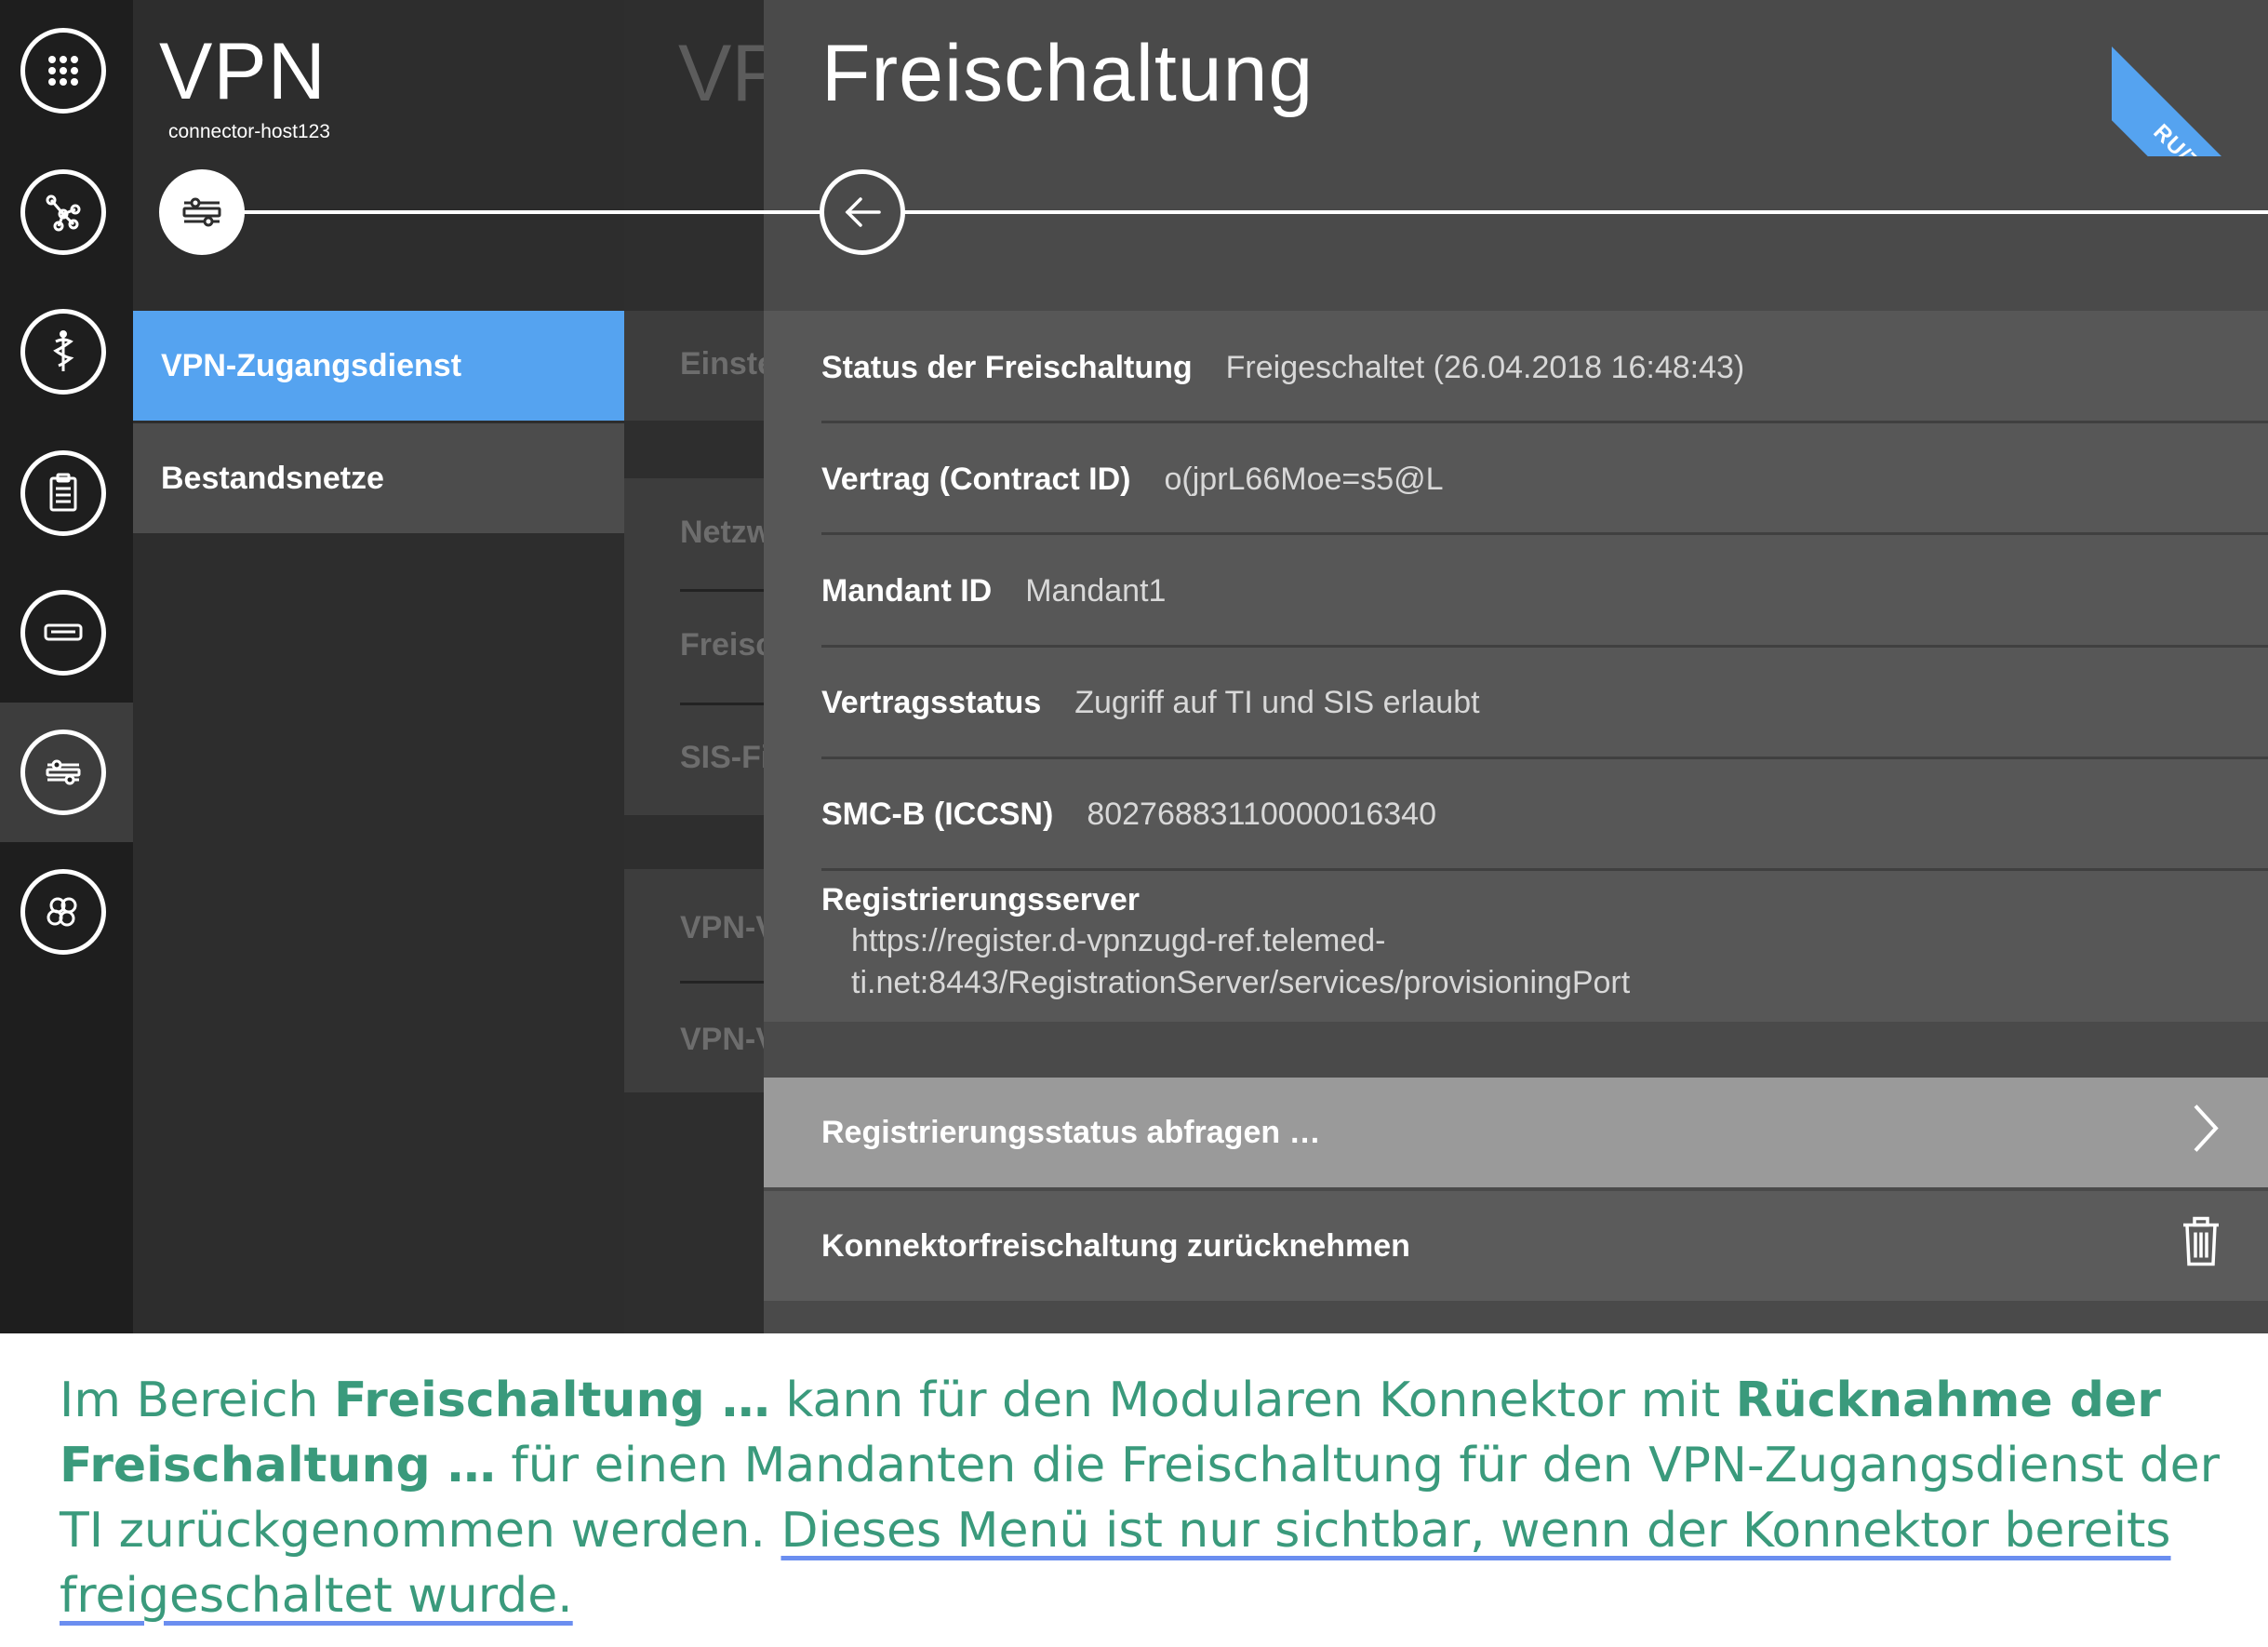 This screenshot has height=1647, width=2268. I want to click on role-ribbon: RU/TU, so click(2190, 78).